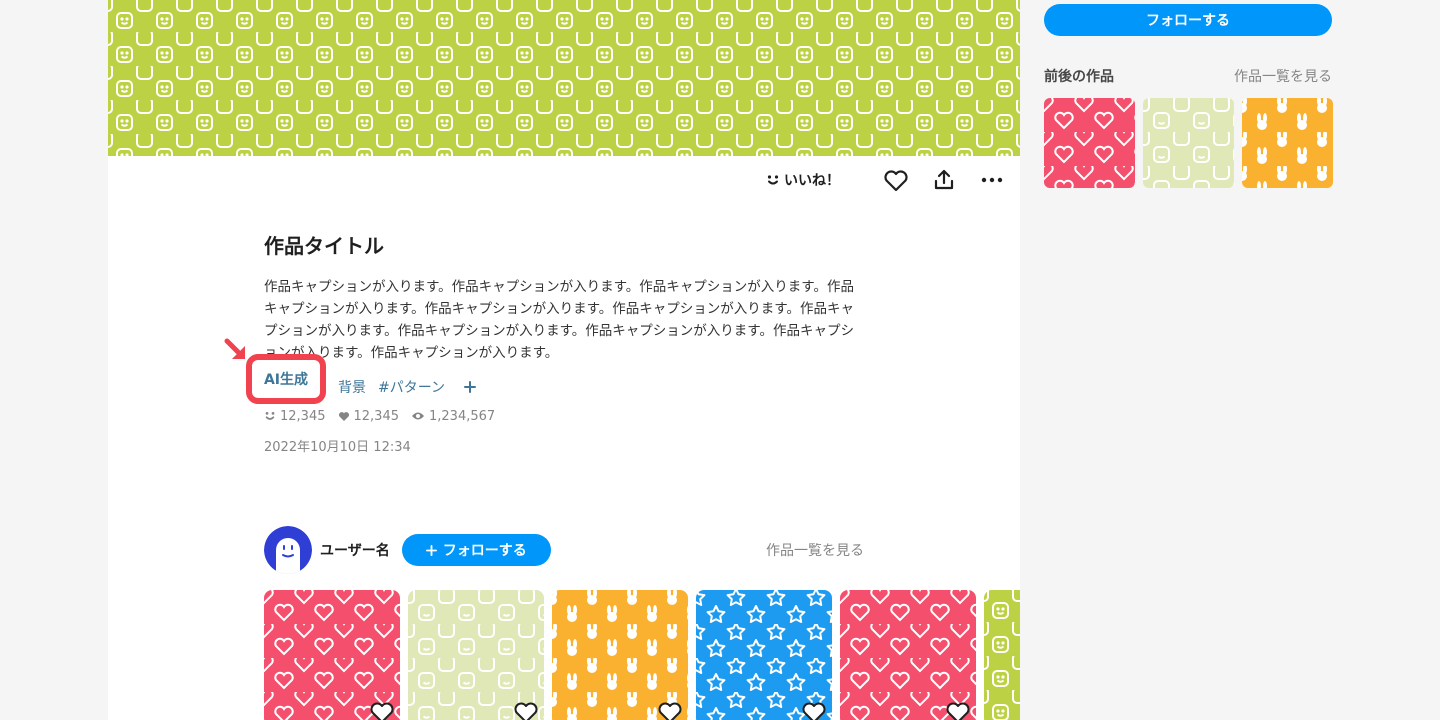 The image size is (1440, 720). I want to click on stat-views: 1,234,567, so click(453, 416).